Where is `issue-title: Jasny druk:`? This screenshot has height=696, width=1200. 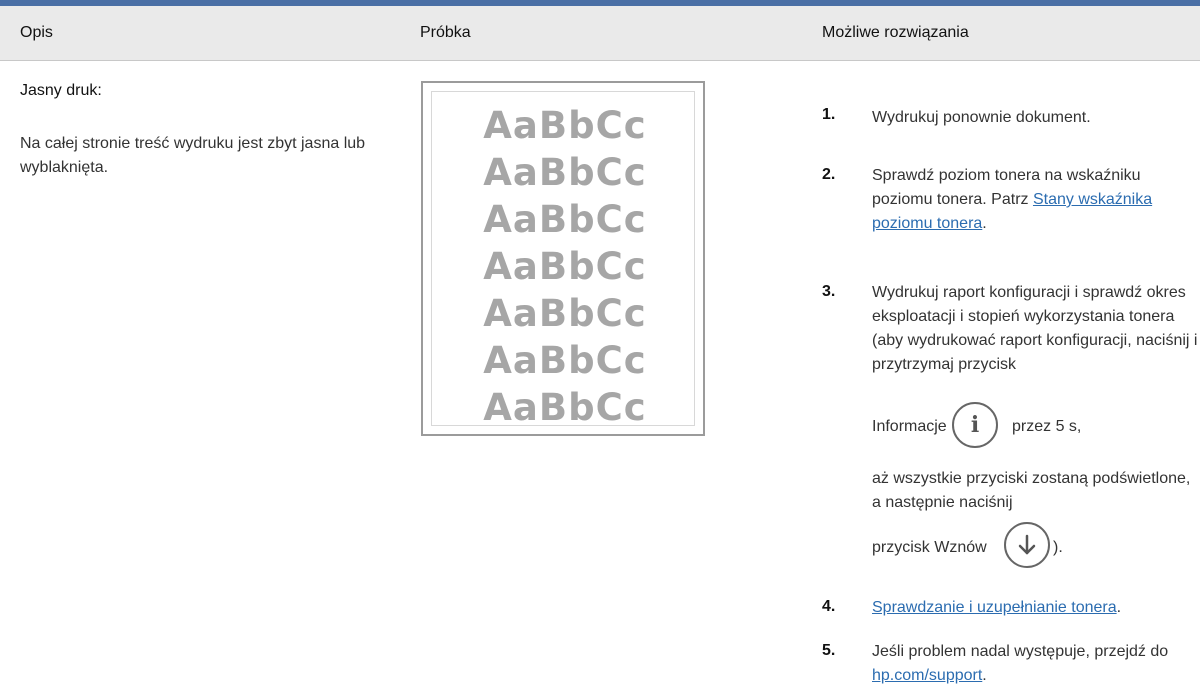 issue-title: Jasny druk: is located at coordinates (61, 90).